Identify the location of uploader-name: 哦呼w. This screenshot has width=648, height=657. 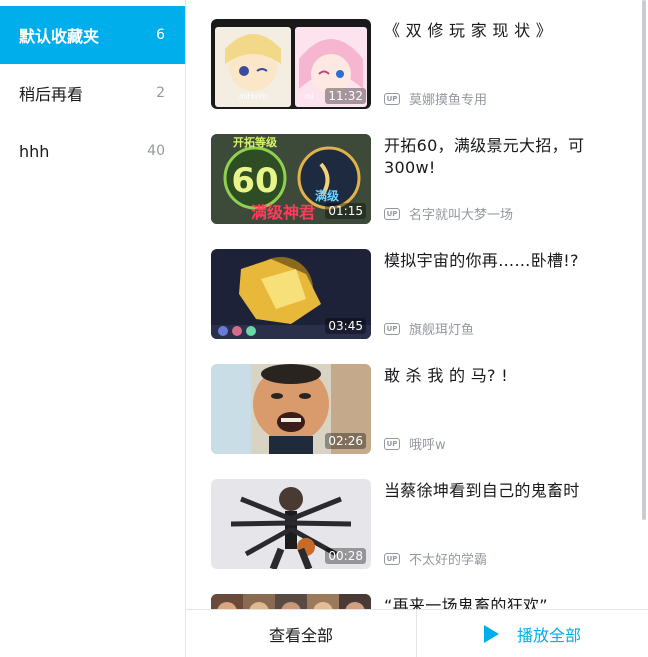
(427, 445).